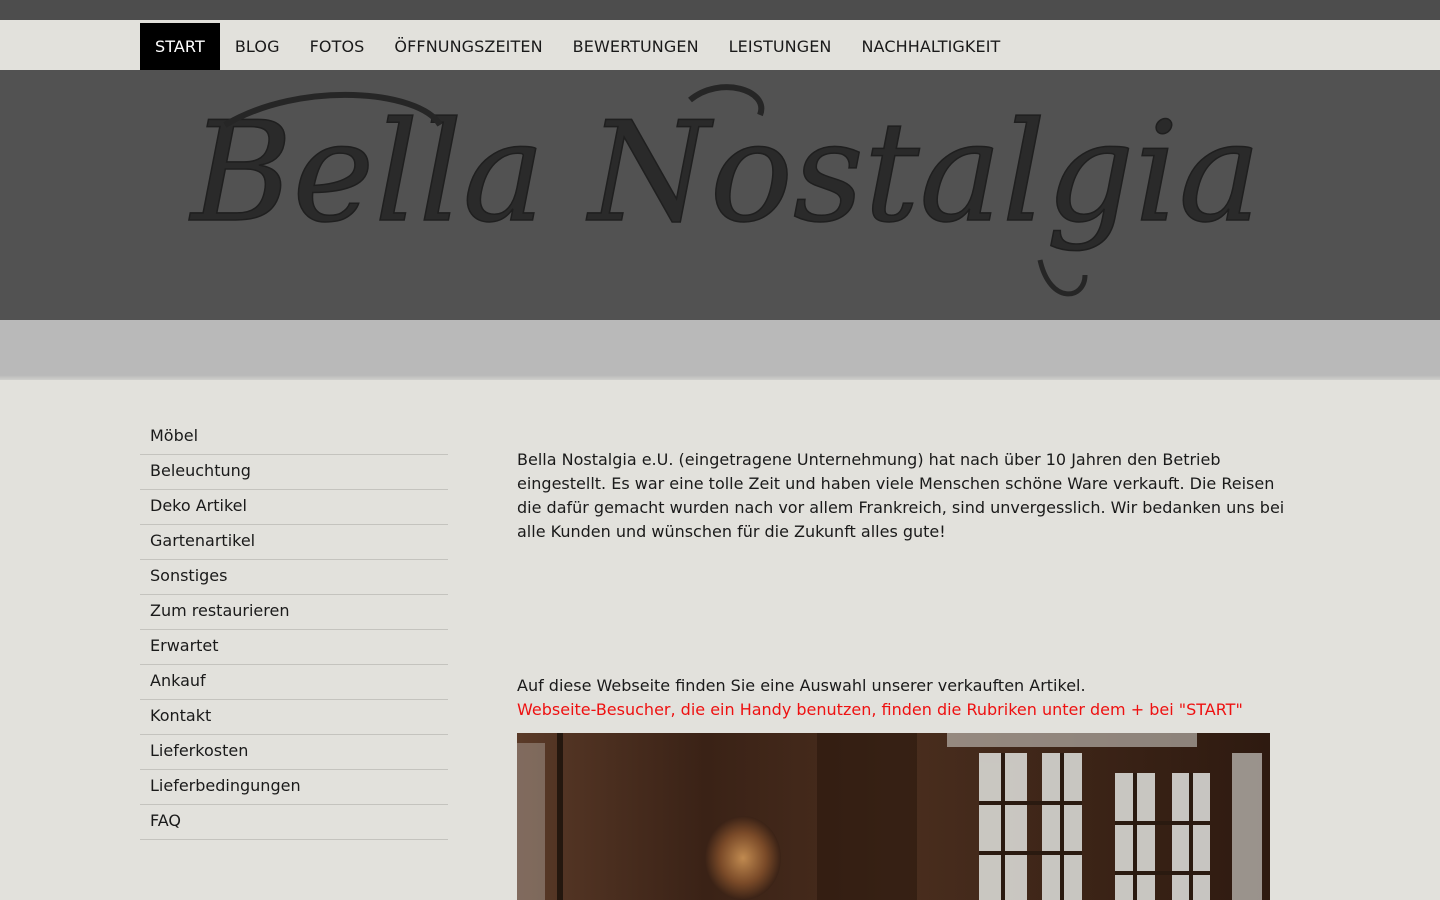 The height and width of the screenshot is (900, 1440). What do you see at coordinates (294, 647) in the screenshot?
I see `sidebar-item-erwartet: Erwartet` at bounding box center [294, 647].